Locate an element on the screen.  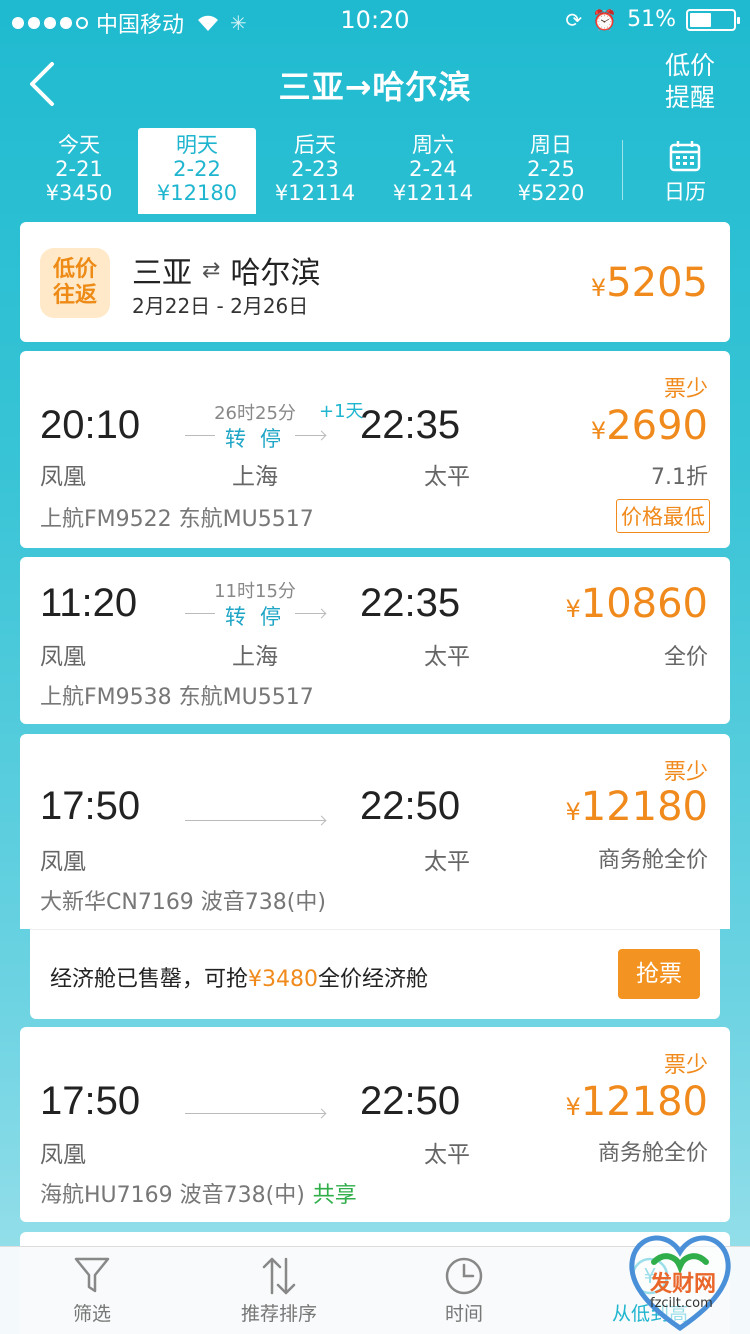
flight-route-middle: 11时15分 转停 is located at coordinates (255, 607).